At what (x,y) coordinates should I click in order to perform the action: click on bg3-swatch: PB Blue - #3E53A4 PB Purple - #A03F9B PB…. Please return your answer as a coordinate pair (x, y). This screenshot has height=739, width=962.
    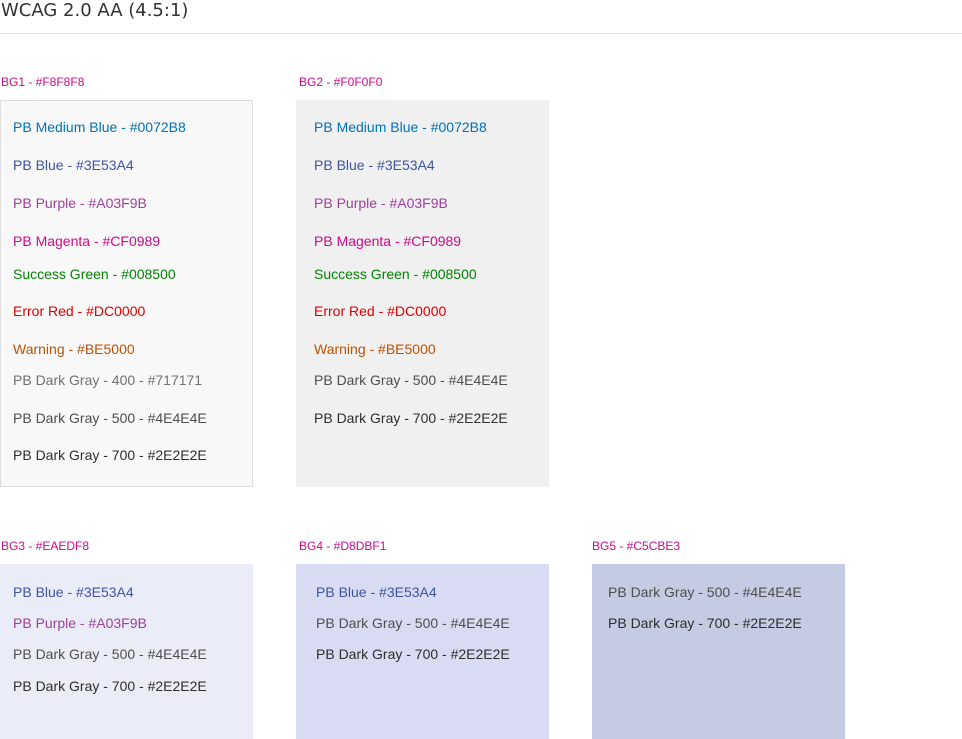
    Looking at the image, I should click on (126, 651).